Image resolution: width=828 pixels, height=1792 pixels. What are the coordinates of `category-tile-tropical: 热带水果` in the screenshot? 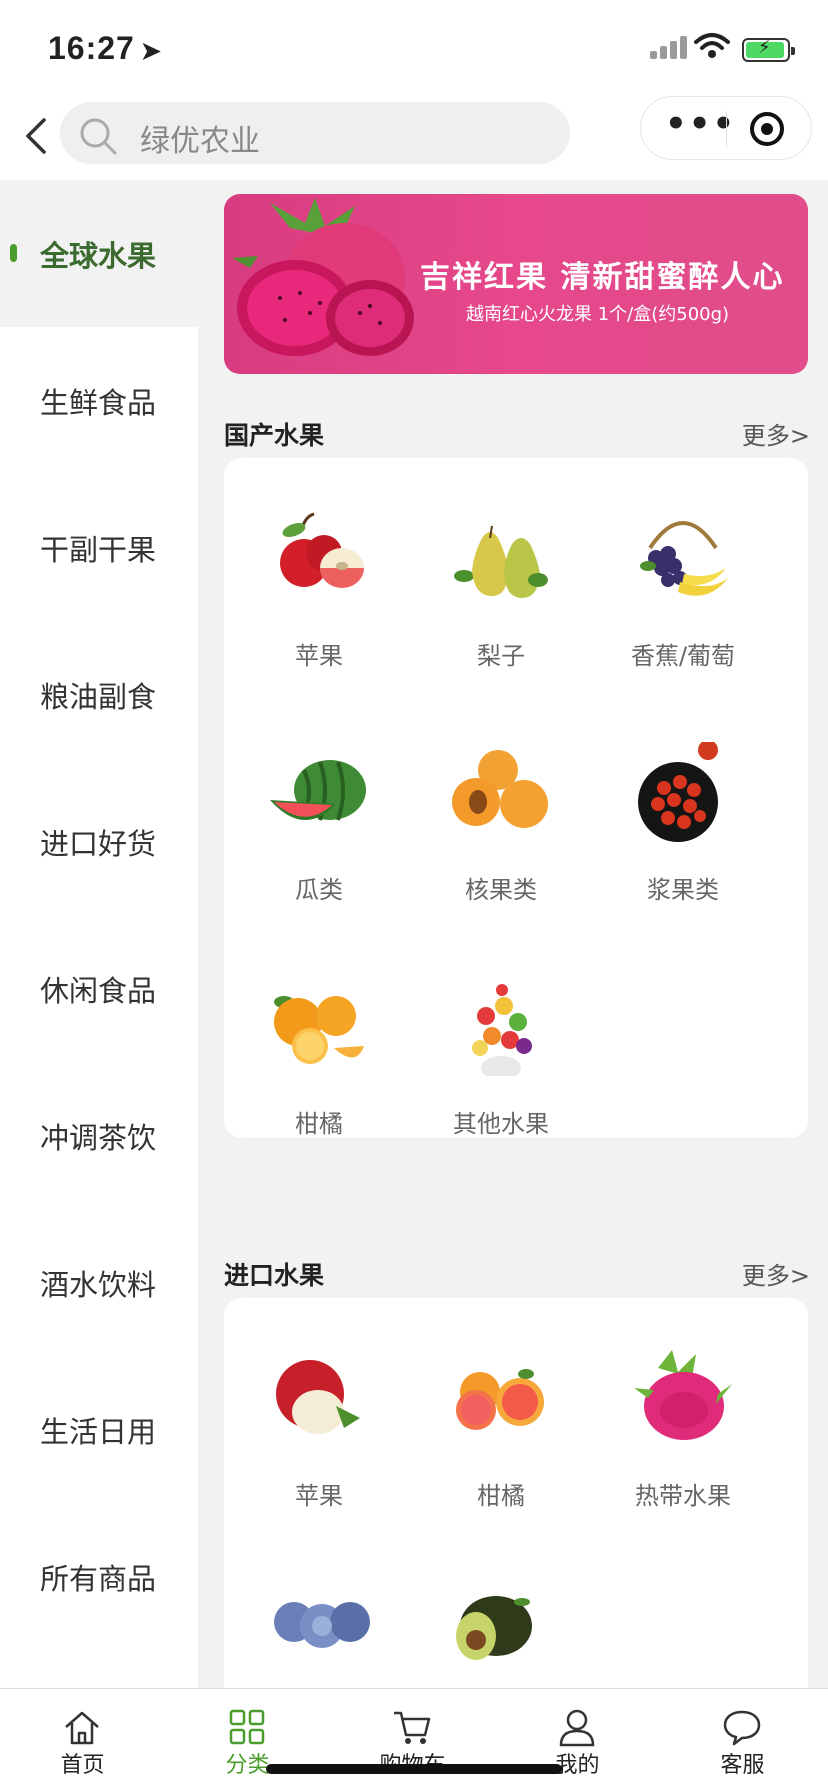 It's located at (678, 1408).